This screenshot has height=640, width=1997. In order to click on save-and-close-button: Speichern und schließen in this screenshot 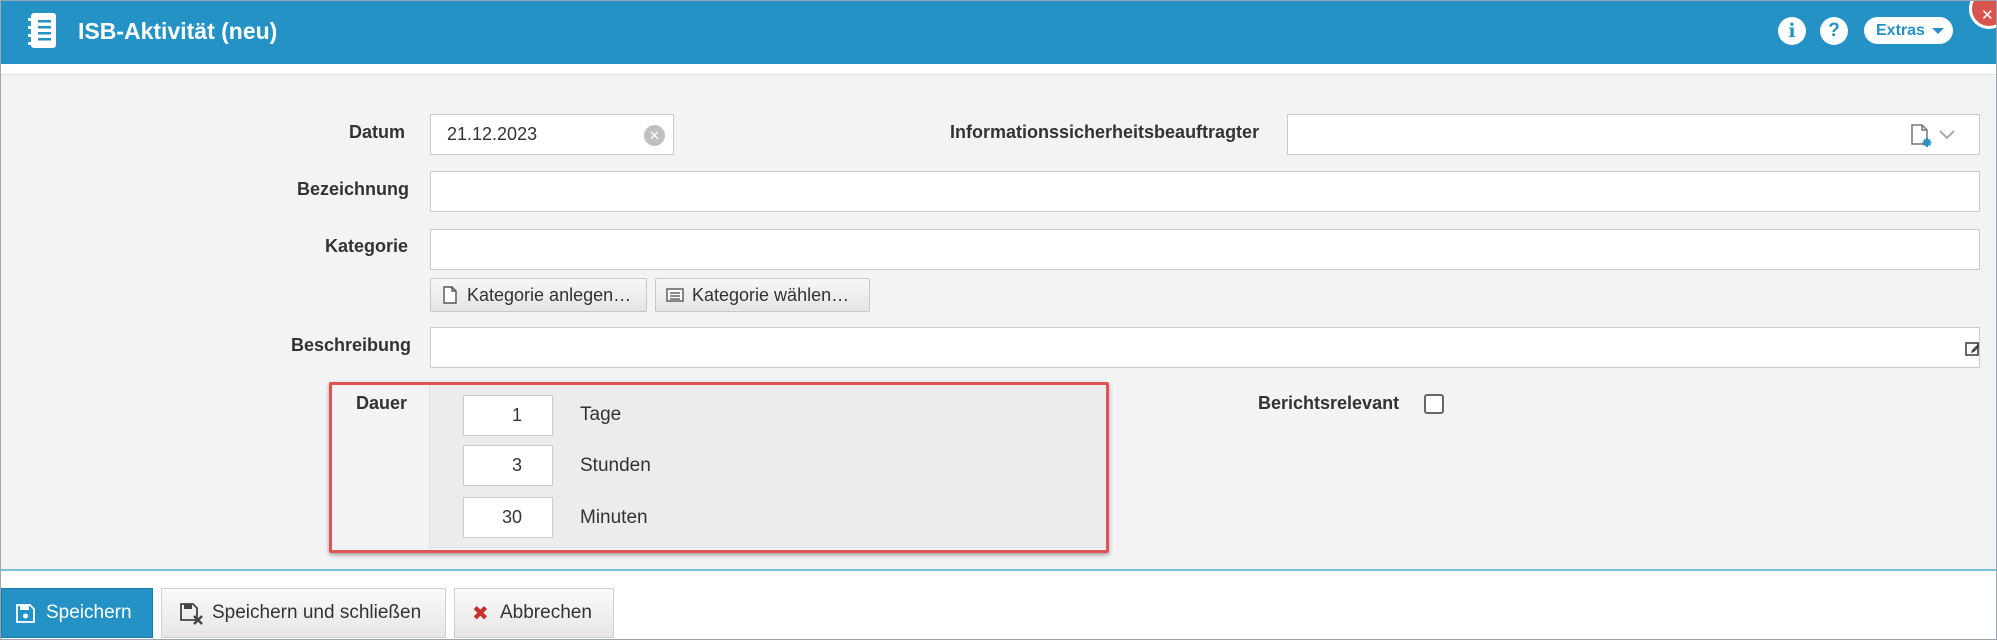, I will do `click(303, 613)`.